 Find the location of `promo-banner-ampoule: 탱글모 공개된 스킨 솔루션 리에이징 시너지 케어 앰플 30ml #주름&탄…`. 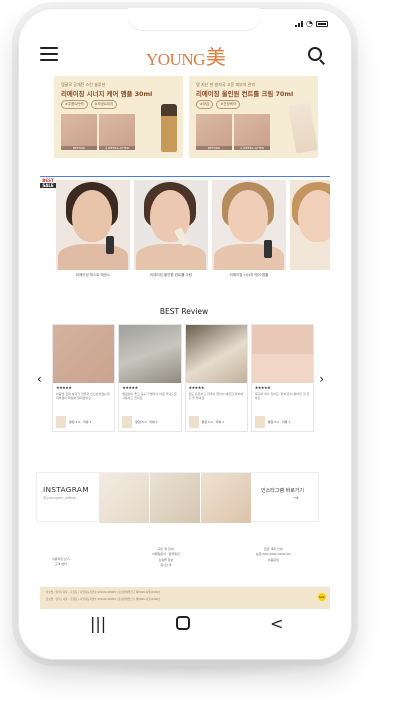

promo-banner-ampoule: 탱글모 공개된 스킨 솔루션 리에이징 시너지 케어 앰플 30ml #주름&탄… is located at coordinates (118, 117).